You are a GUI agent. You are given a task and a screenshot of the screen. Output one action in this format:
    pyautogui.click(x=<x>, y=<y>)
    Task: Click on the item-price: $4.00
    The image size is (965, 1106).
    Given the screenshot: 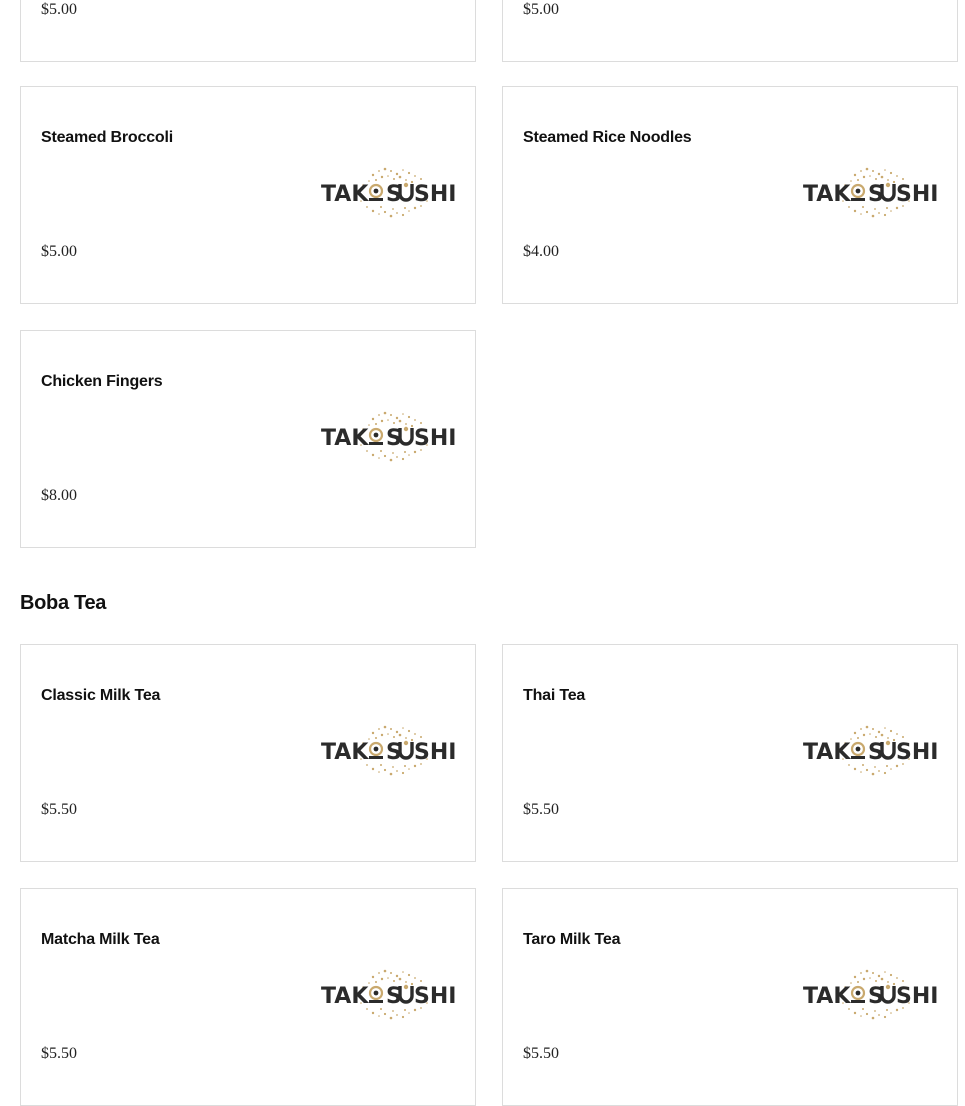 What is the action you would take?
    pyautogui.click(x=541, y=251)
    